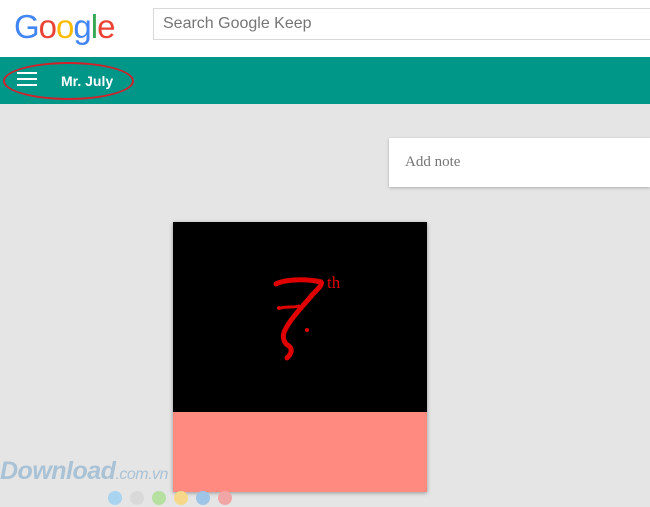 This screenshot has width=650, height=507. What do you see at coordinates (58, 471) in the screenshot?
I see `watermark-brand: Download` at bounding box center [58, 471].